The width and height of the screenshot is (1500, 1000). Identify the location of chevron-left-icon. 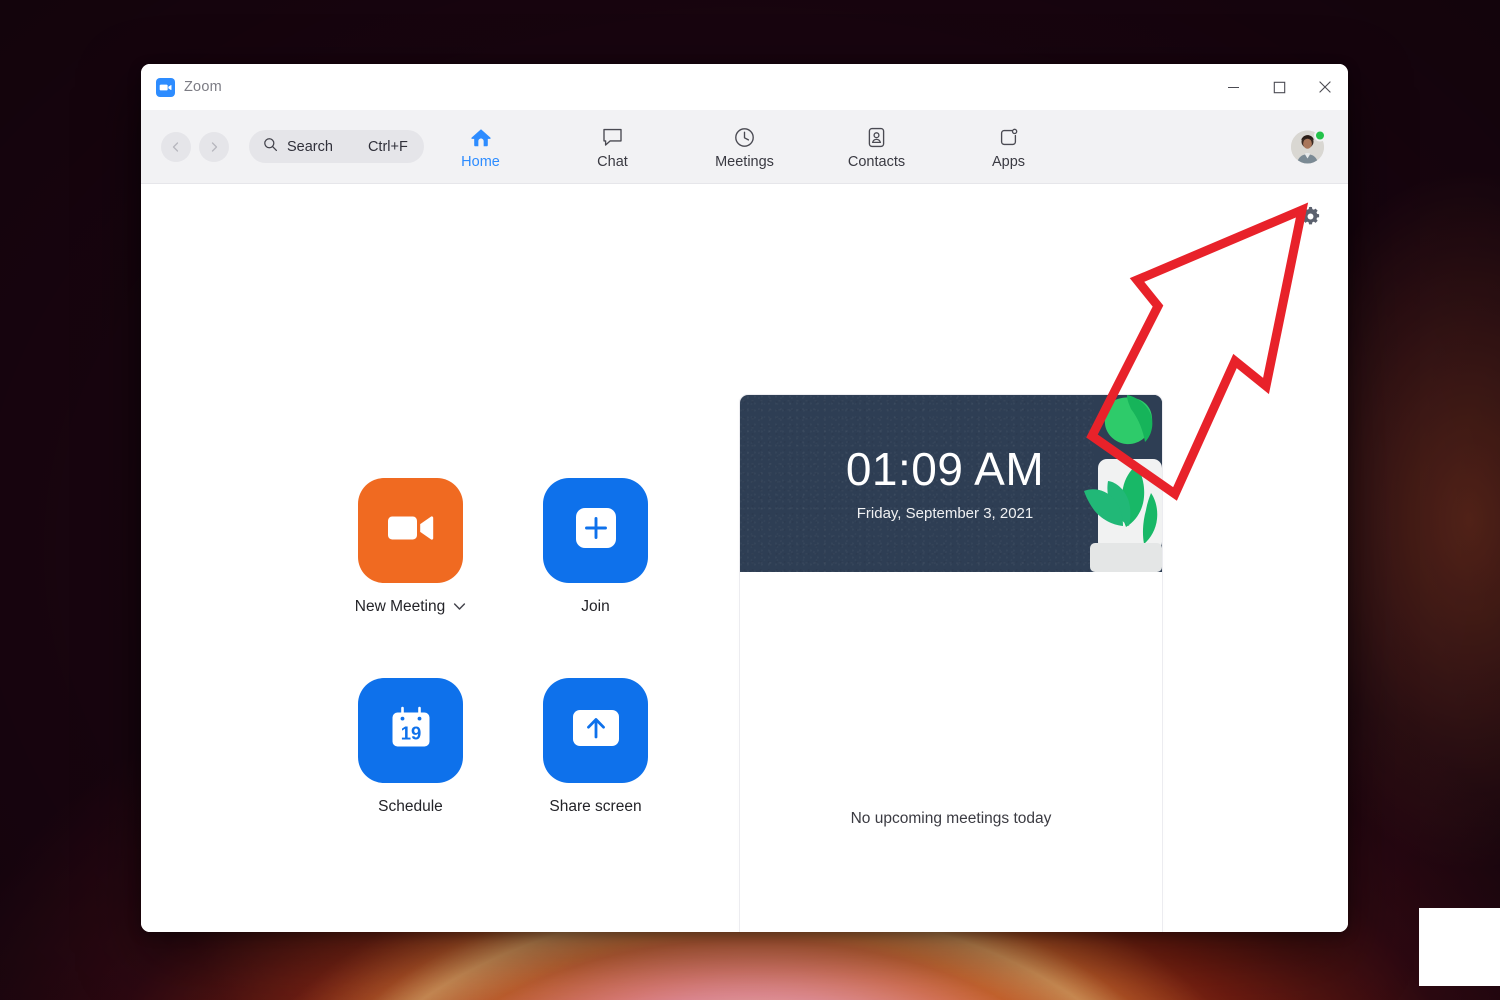
(176, 147).